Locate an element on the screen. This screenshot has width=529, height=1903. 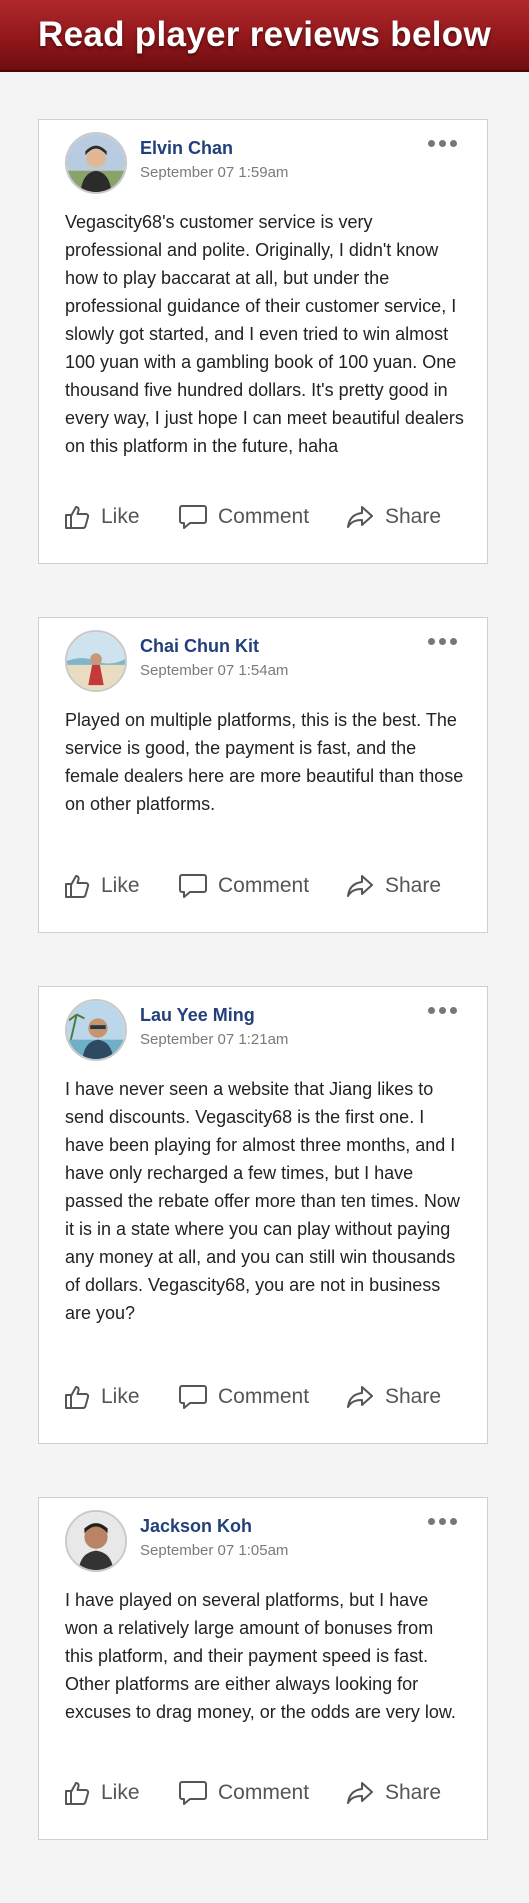
review-timestamp: September 07 1:59am is located at coordinates (214, 172).